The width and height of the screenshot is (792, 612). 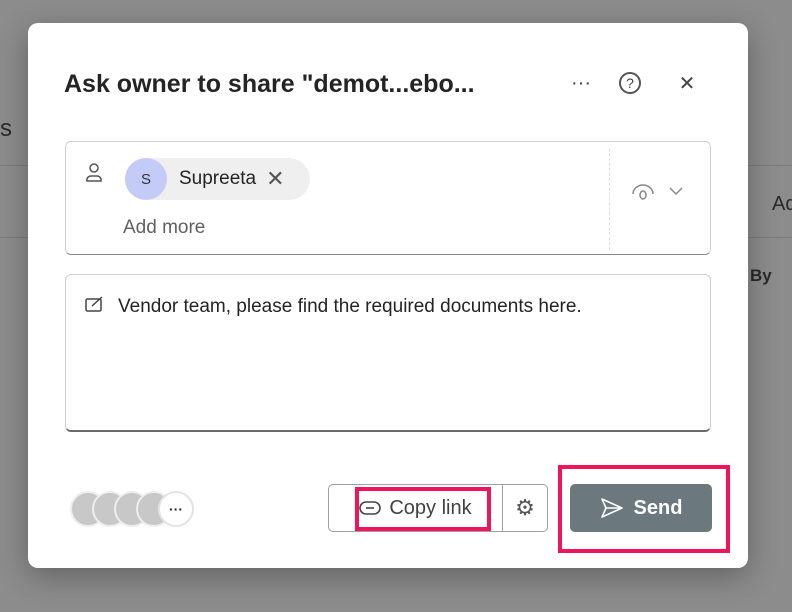 What do you see at coordinates (581, 83) in the screenshot?
I see `more-options-button: ···` at bounding box center [581, 83].